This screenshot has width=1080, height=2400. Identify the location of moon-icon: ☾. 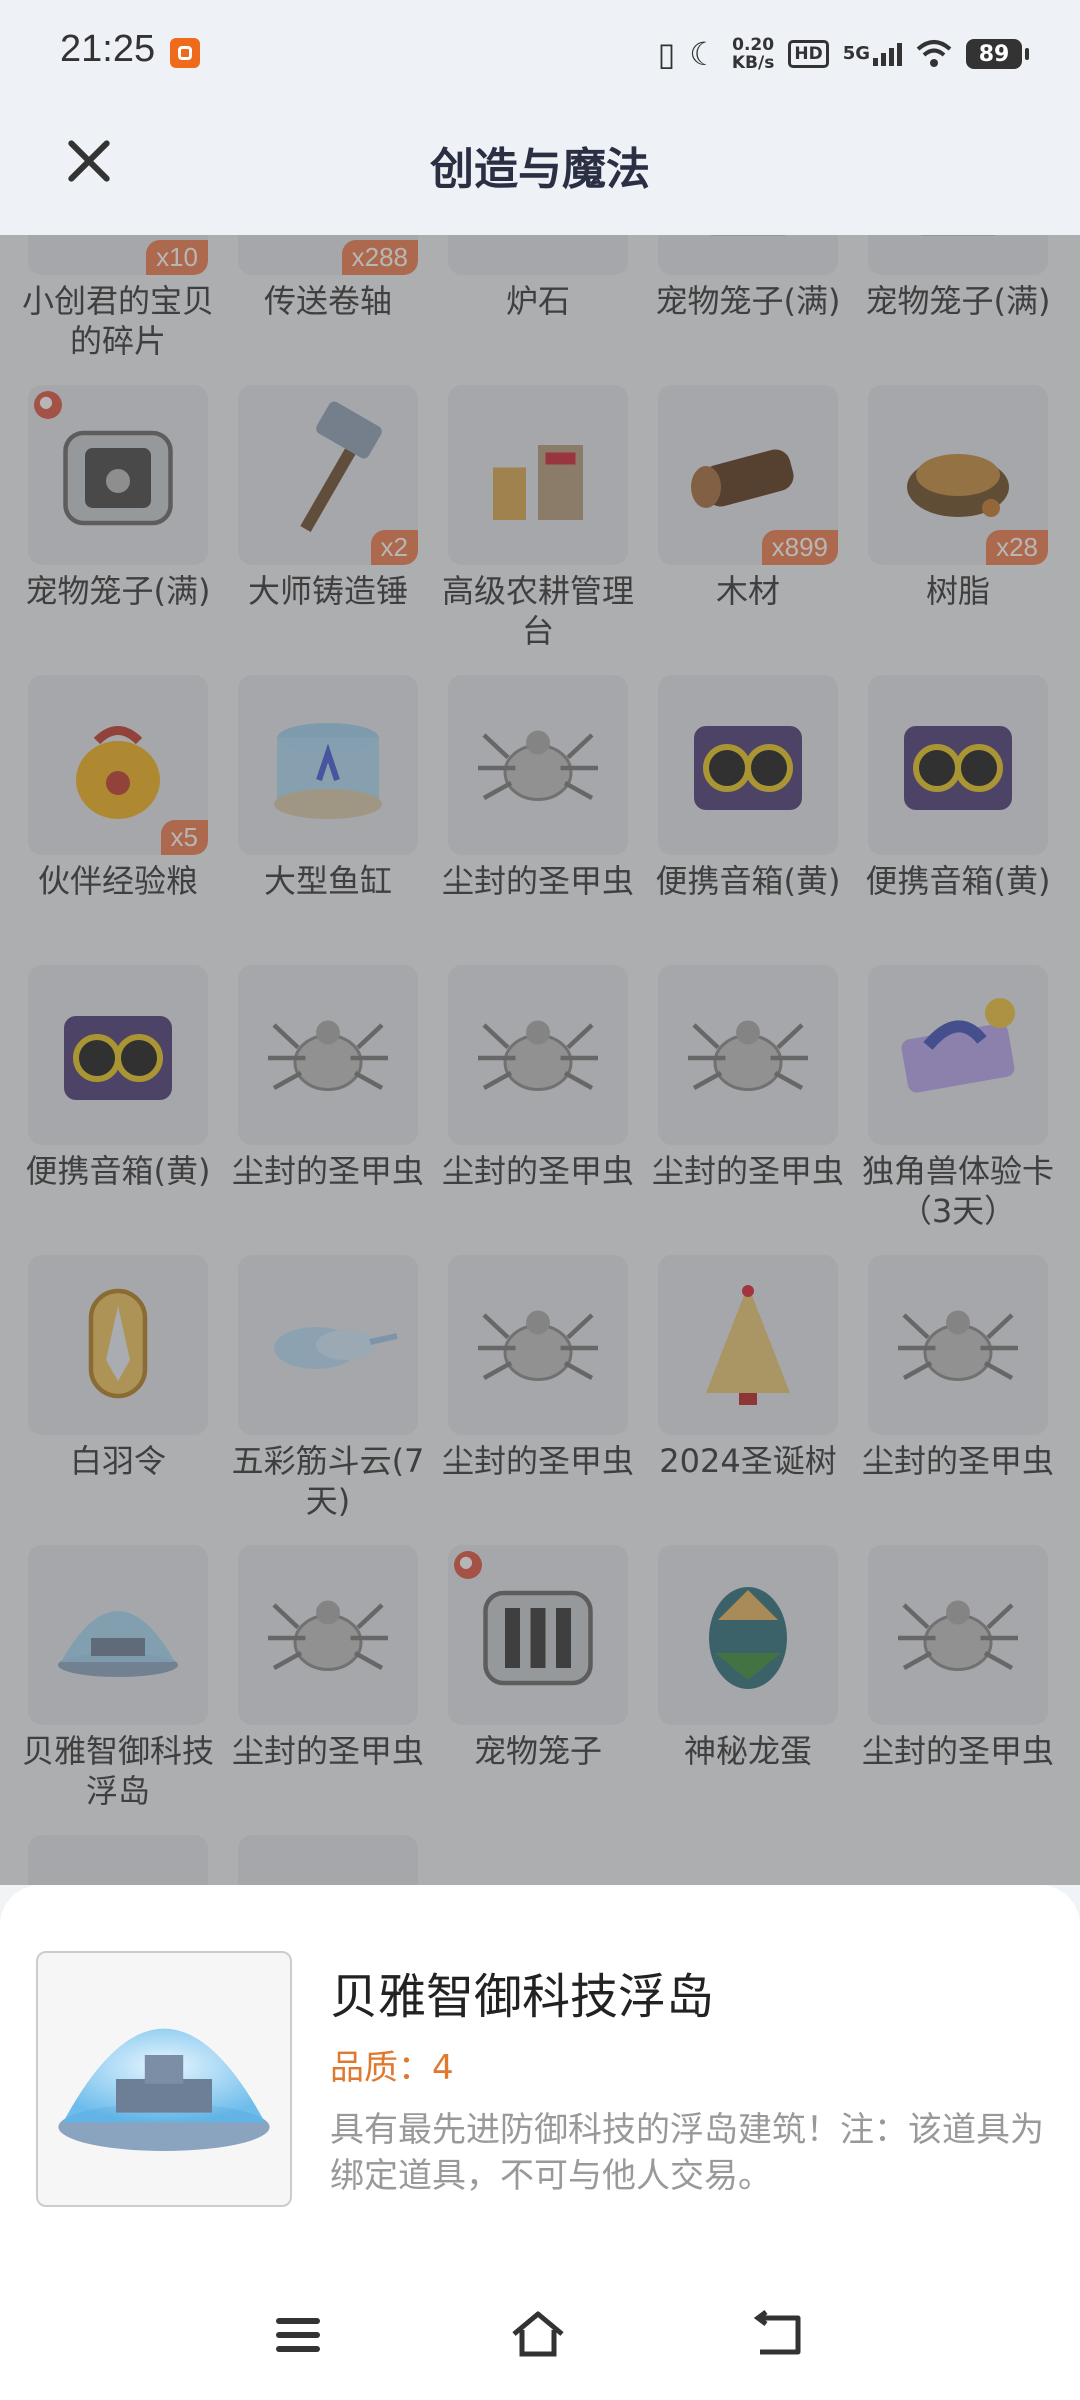
(703, 54).